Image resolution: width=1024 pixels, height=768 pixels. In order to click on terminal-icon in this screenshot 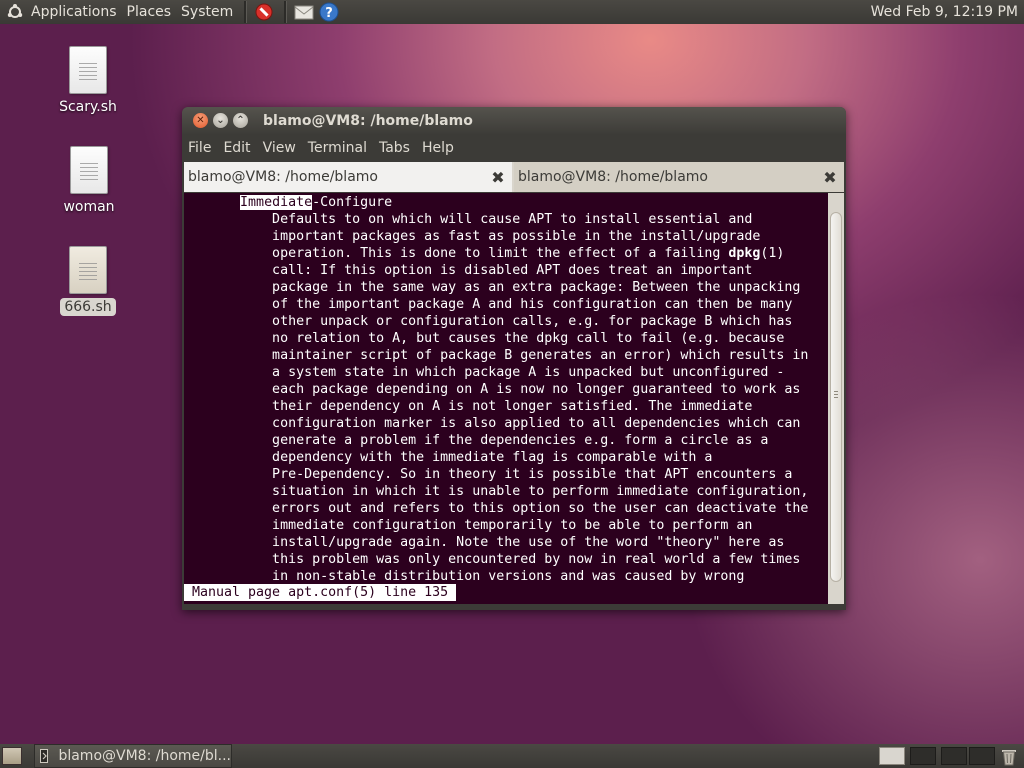, I will do `click(44, 756)`.